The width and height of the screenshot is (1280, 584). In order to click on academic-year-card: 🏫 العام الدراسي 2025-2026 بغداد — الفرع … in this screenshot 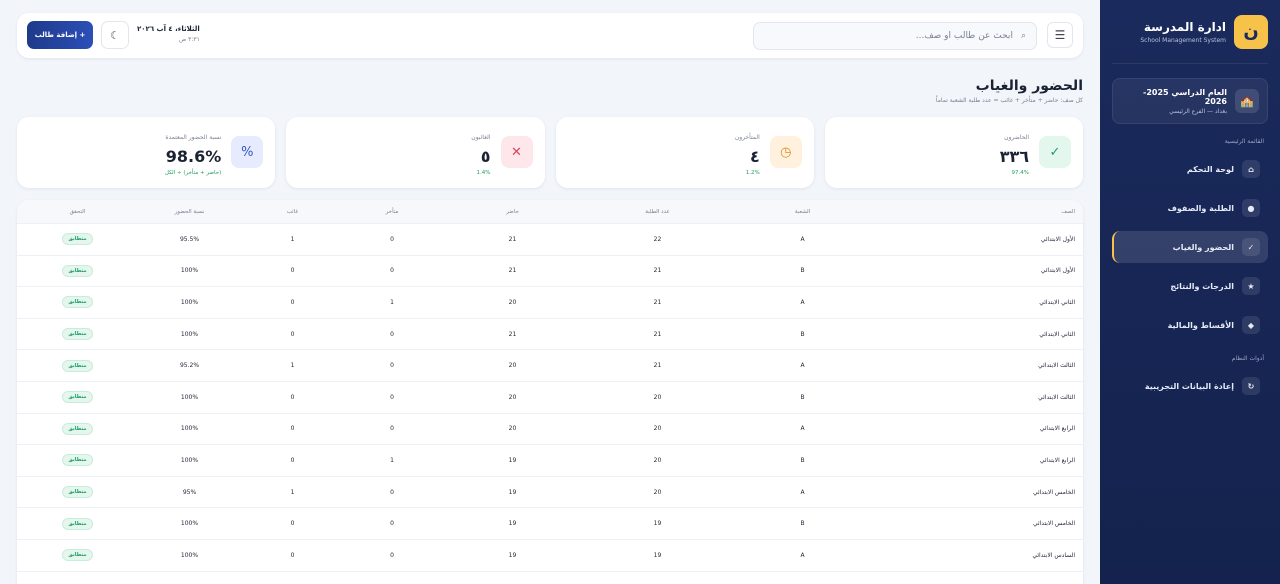, I will do `click(1190, 101)`.